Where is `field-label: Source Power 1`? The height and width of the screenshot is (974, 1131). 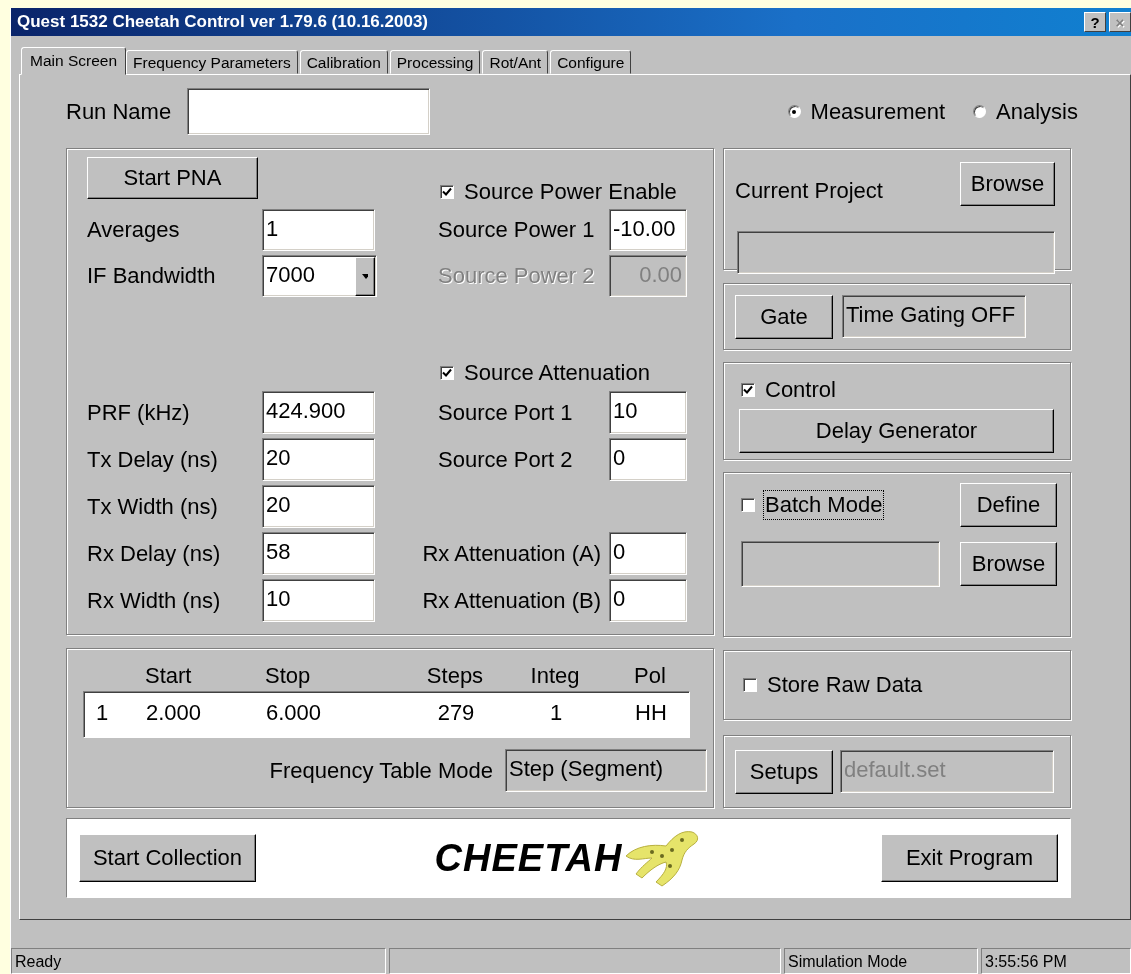 field-label: Source Power 1 is located at coordinates (517, 230).